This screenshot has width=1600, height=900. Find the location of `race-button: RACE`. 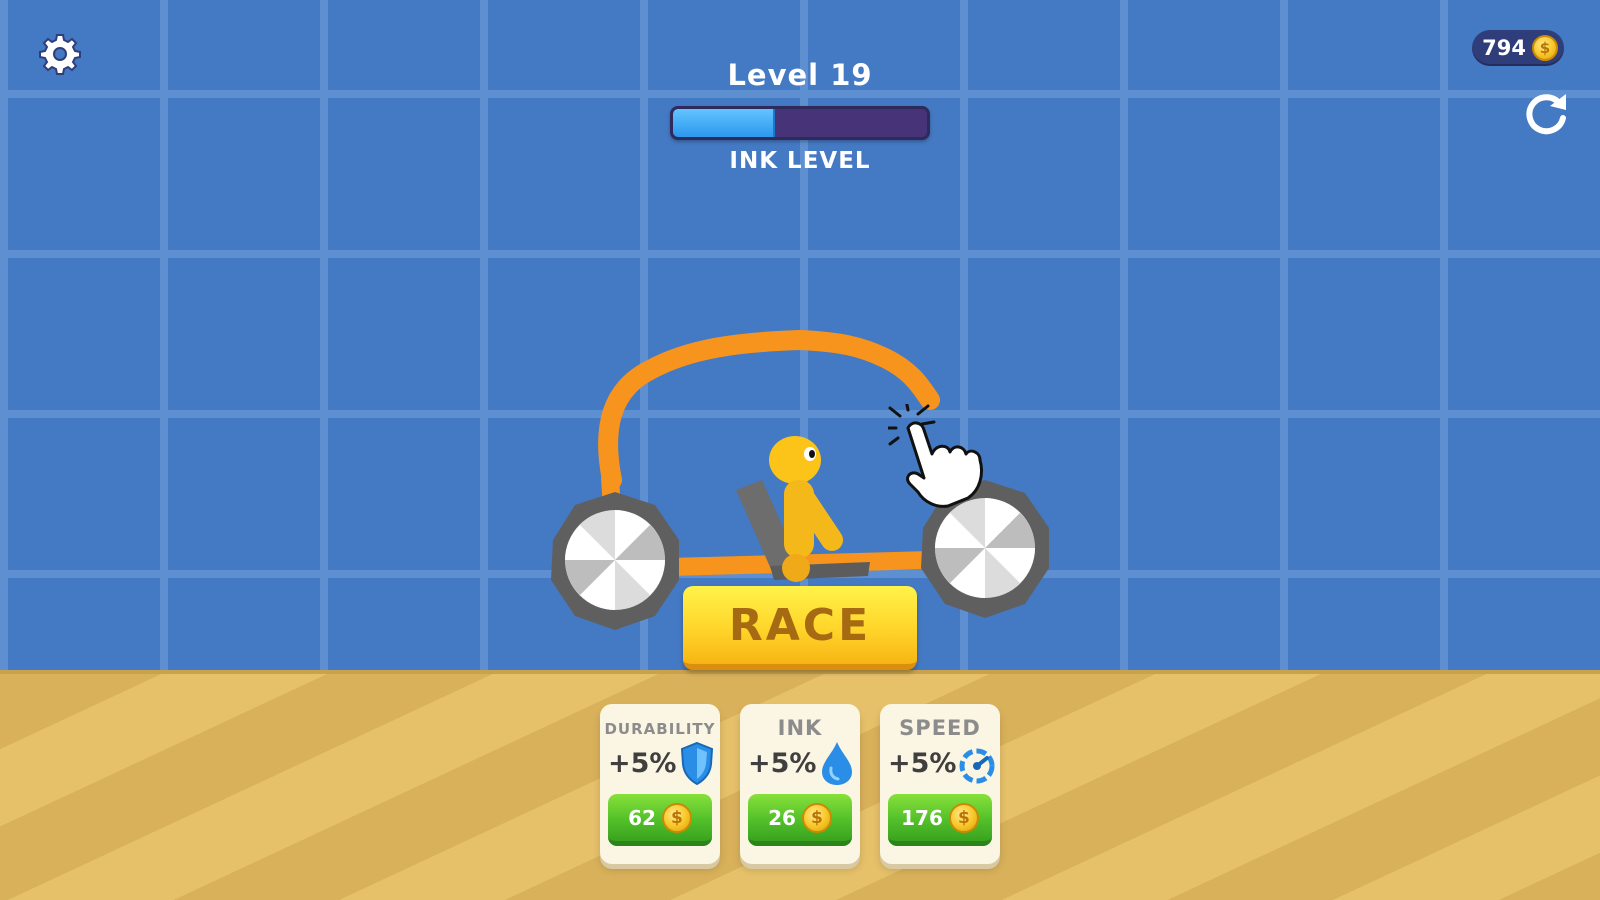

race-button: RACE is located at coordinates (800, 628).